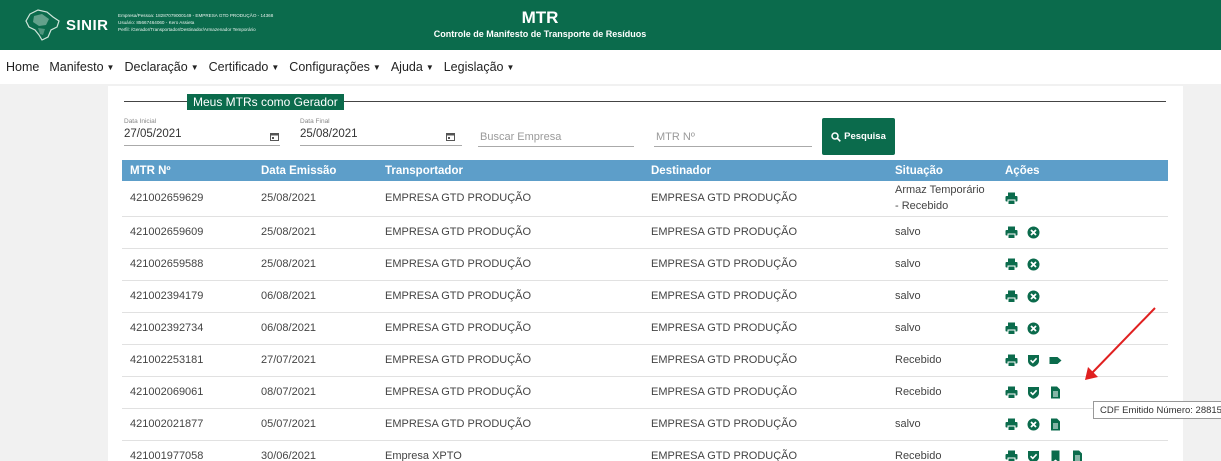 This screenshot has height=461, width=1221. Describe the element at coordinates (187, 170) in the screenshot. I see `column-header-mtr: MTR Nº` at that location.